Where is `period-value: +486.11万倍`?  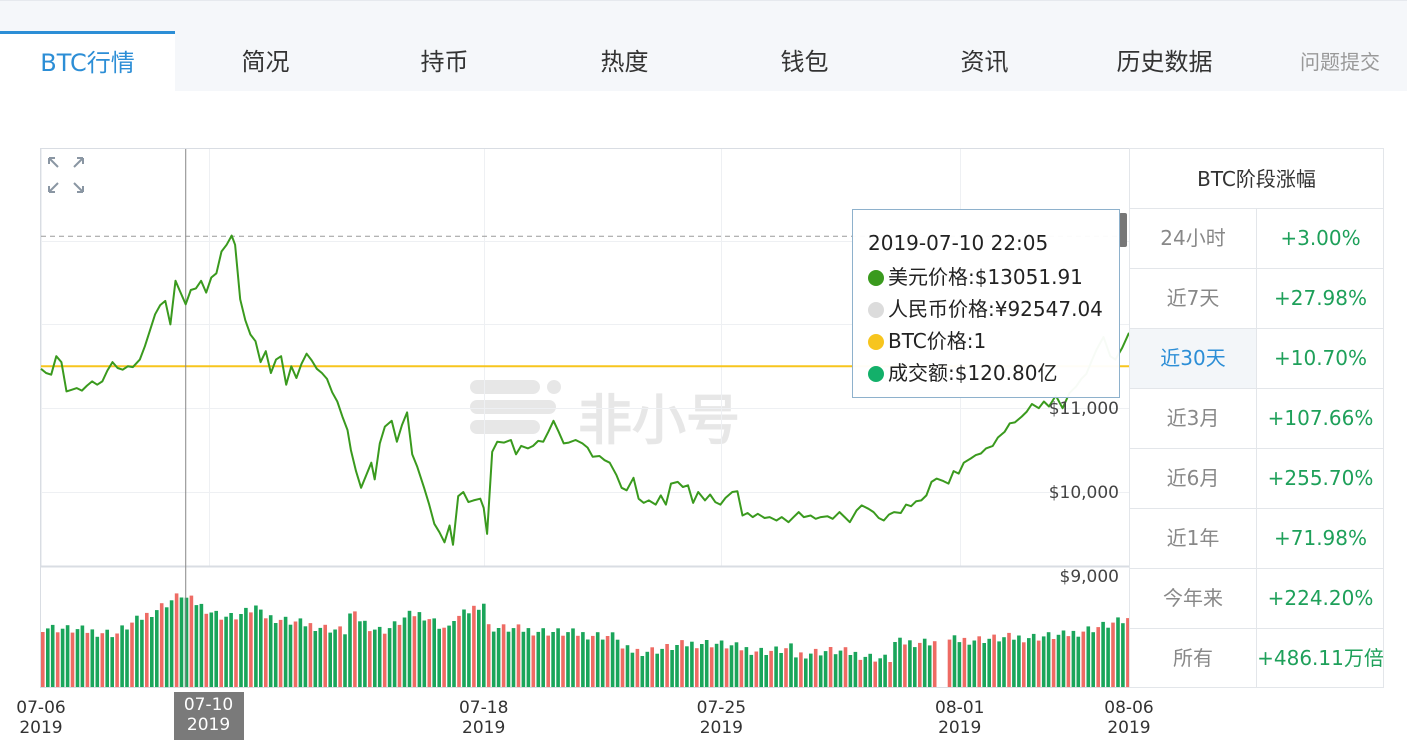 period-value: +486.11万倍 is located at coordinates (1320, 658).